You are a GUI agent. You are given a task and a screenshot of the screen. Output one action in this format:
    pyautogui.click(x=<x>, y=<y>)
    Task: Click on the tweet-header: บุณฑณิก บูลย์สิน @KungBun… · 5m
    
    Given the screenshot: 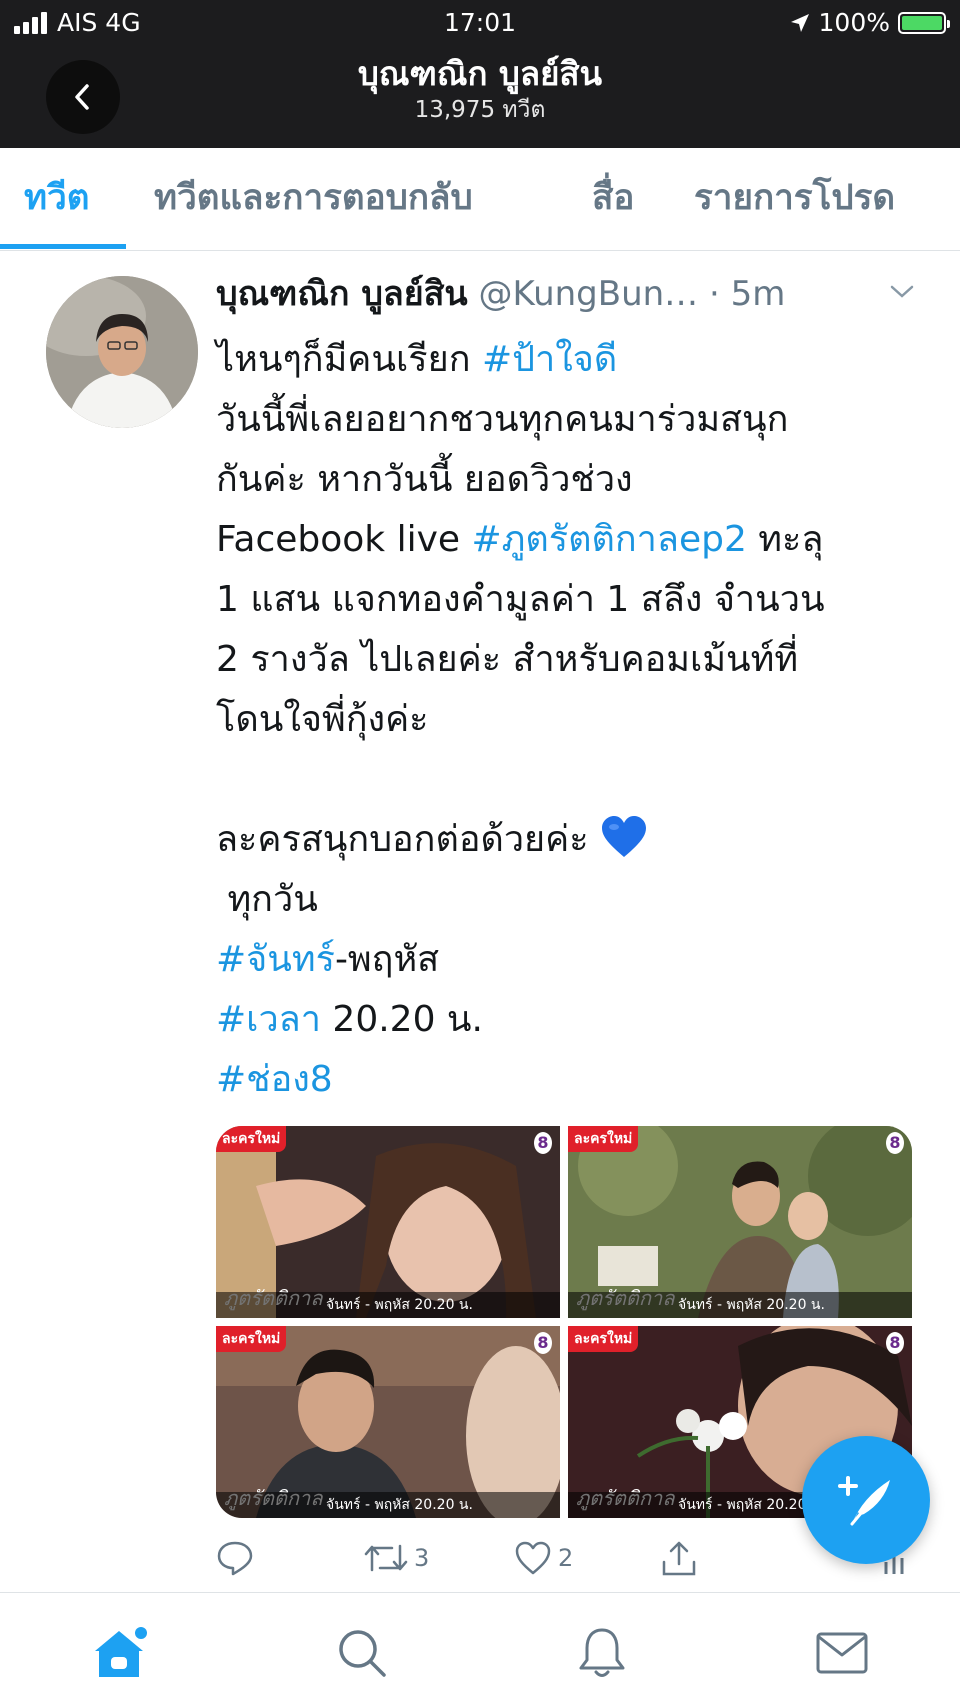 What is the action you would take?
    pyautogui.click(x=566, y=294)
    